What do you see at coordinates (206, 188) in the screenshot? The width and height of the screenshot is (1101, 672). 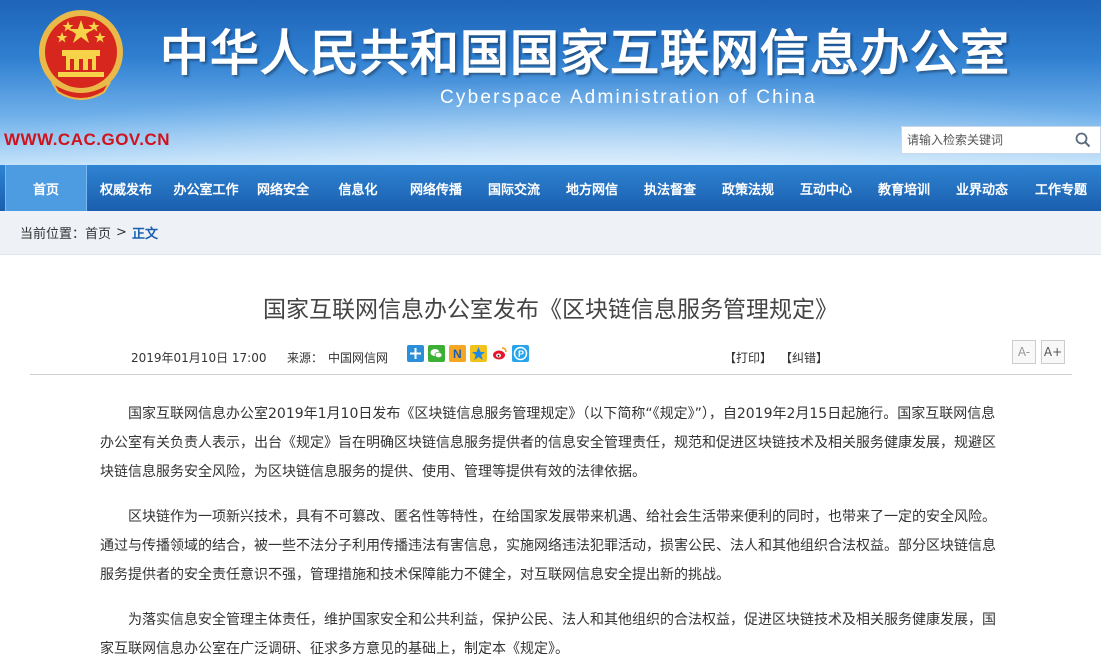 I see `nav-item-office-work: 办公室工作` at bounding box center [206, 188].